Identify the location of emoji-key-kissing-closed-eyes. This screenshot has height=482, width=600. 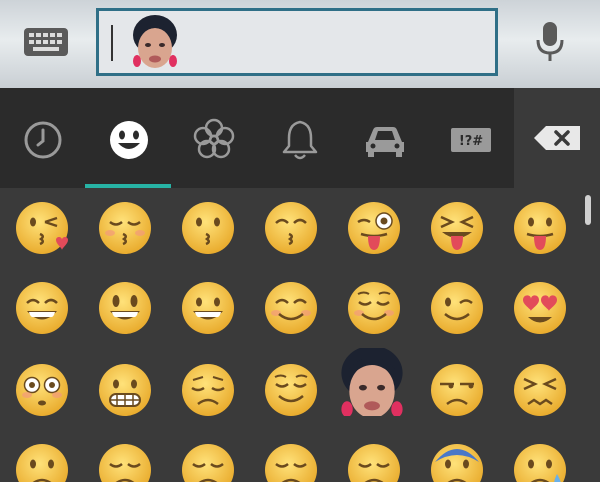
(125, 228).